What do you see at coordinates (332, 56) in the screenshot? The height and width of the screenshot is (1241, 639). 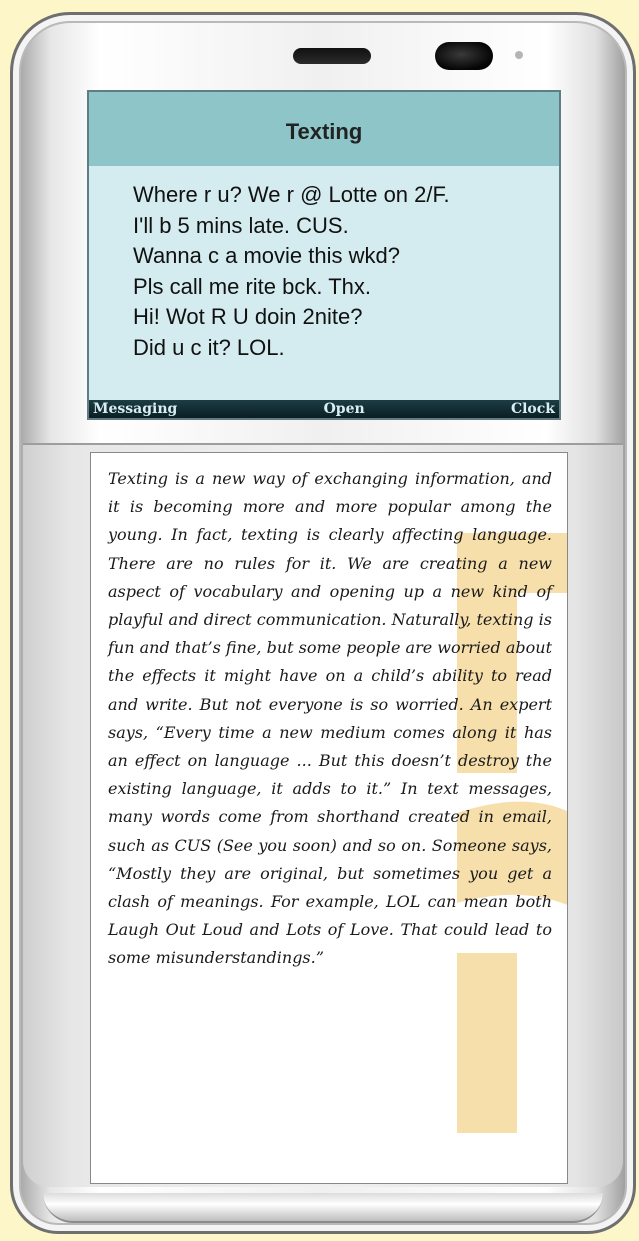 I see `earpiece-speaker` at bounding box center [332, 56].